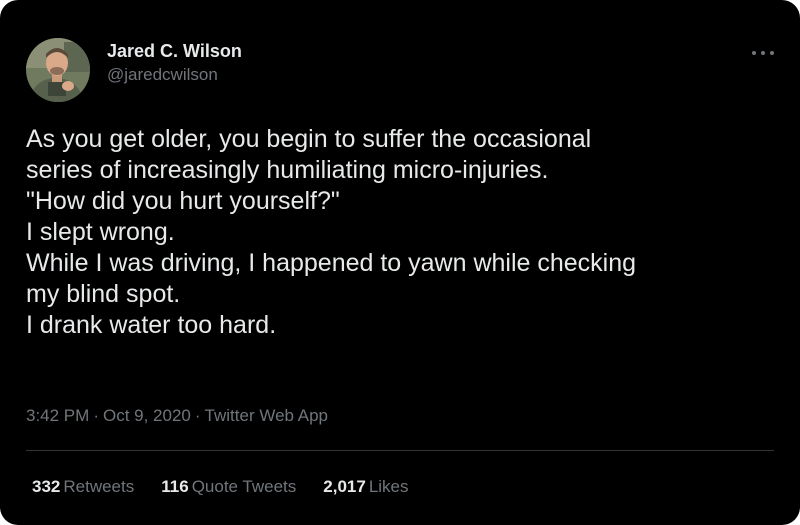 The image size is (800, 525). I want to click on author-handle: @jaredcwilson, so click(174, 75).